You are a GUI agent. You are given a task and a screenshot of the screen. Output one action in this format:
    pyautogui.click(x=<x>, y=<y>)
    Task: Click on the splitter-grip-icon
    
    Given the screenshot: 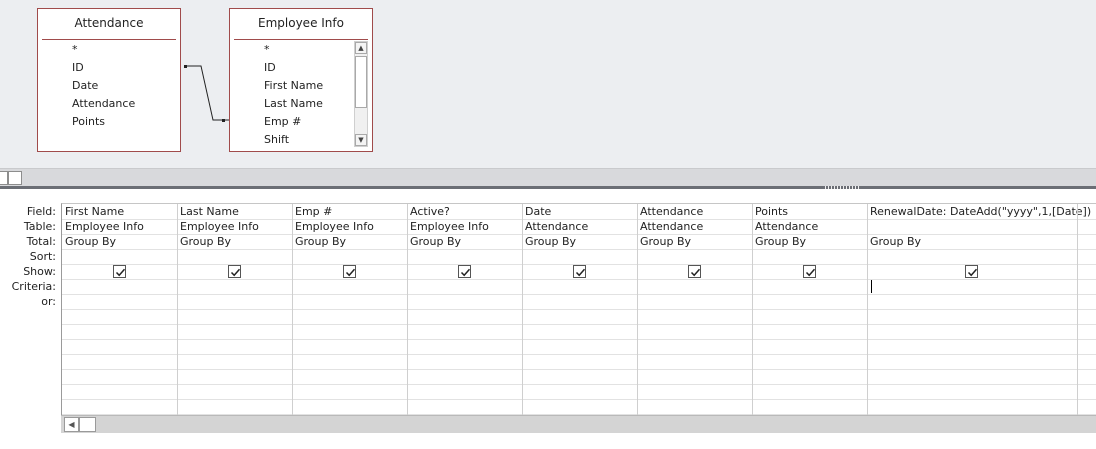 What is the action you would take?
    pyautogui.click(x=842, y=187)
    